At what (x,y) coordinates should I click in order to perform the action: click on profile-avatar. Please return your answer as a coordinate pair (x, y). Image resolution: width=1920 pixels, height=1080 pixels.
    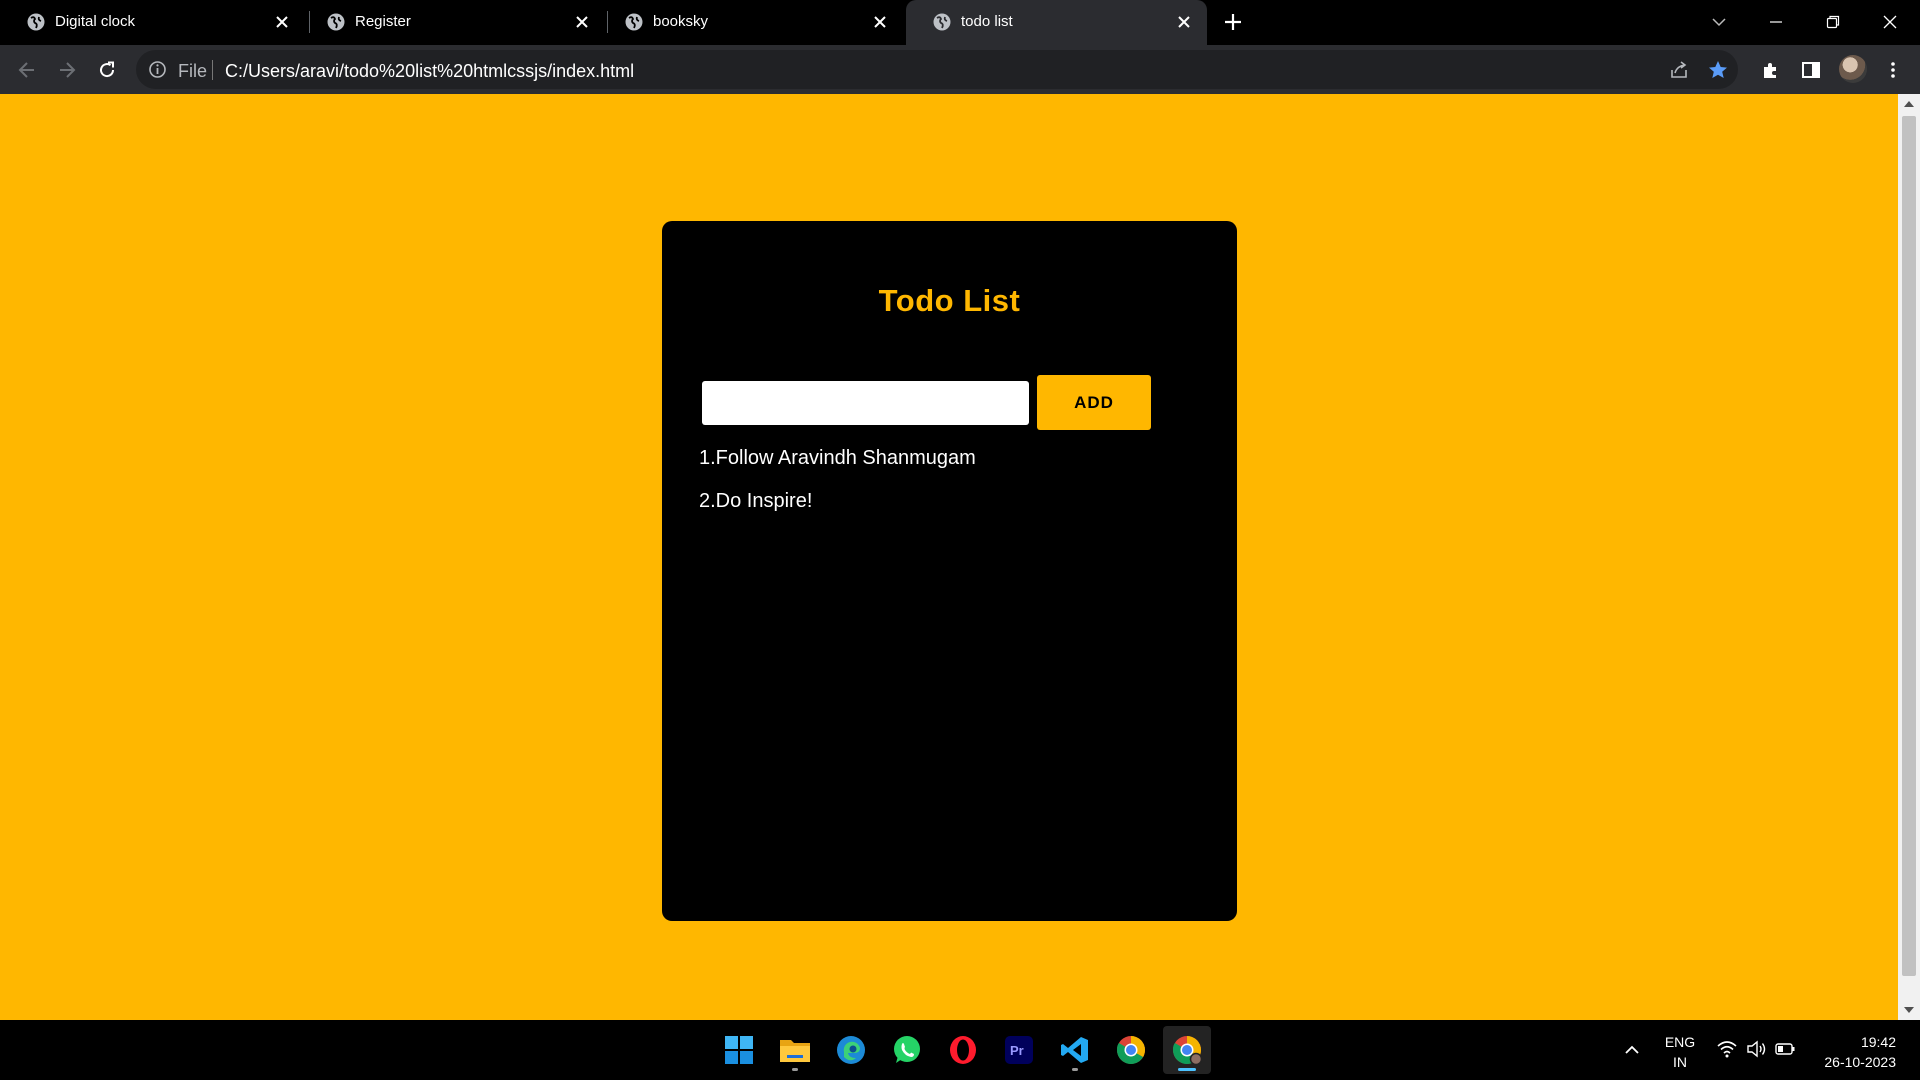
    Looking at the image, I should click on (1853, 69).